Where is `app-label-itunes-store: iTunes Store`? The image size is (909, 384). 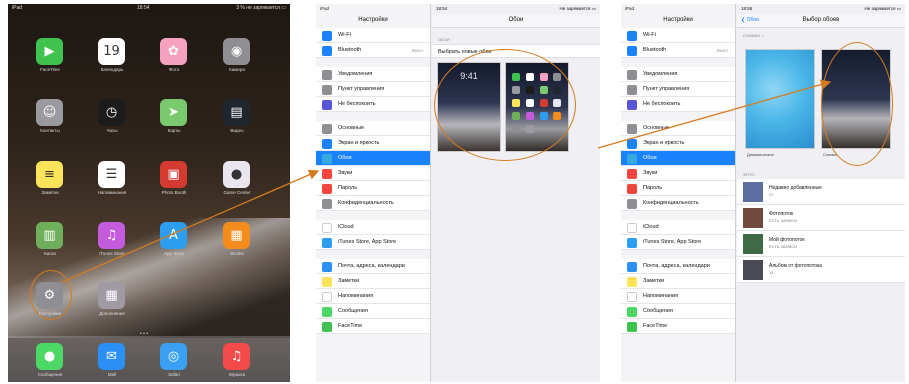 app-label-itunes-store: iTunes Store is located at coordinates (112, 253).